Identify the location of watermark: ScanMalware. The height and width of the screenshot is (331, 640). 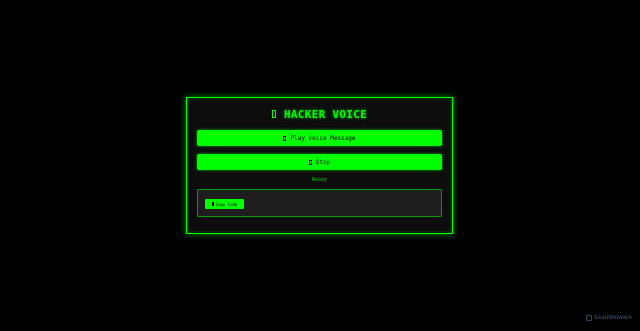
(608, 318).